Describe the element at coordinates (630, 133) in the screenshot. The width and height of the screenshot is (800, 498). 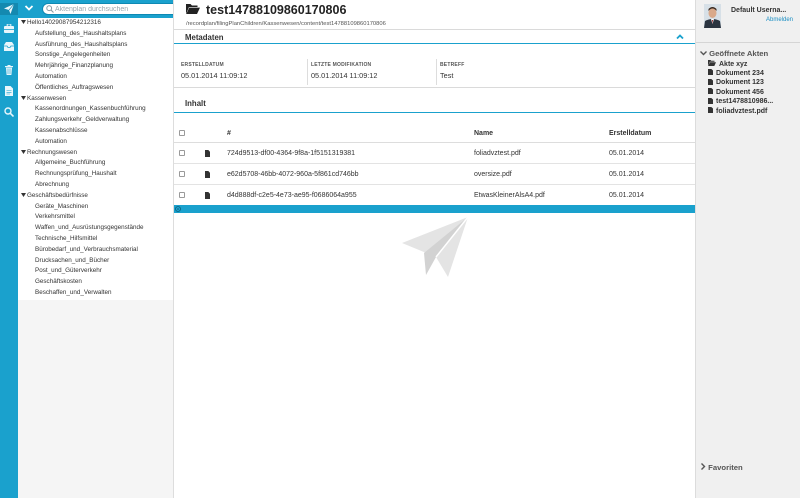
I see `column-header-date: Erstelldatum` at that location.